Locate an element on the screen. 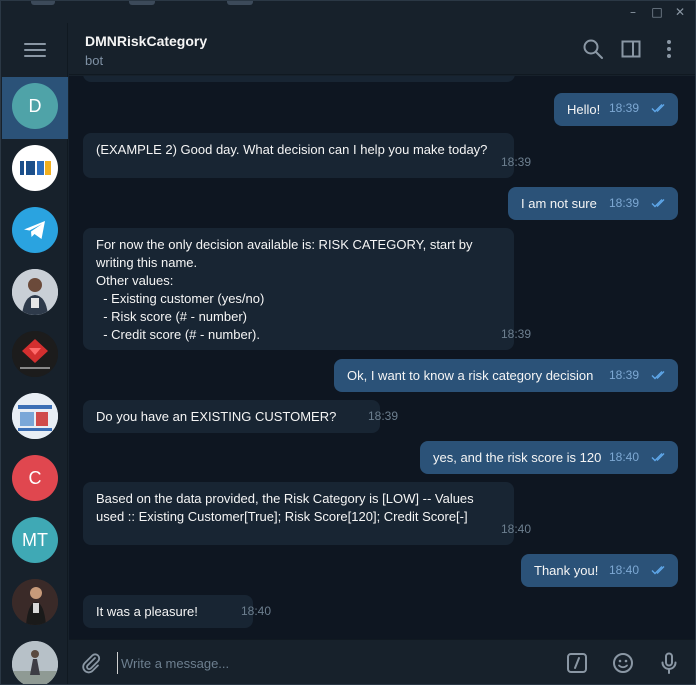 The height and width of the screenshot is (685, 696). message-text: yes, and the risk score is 120 is located at coordinates (517, 457).